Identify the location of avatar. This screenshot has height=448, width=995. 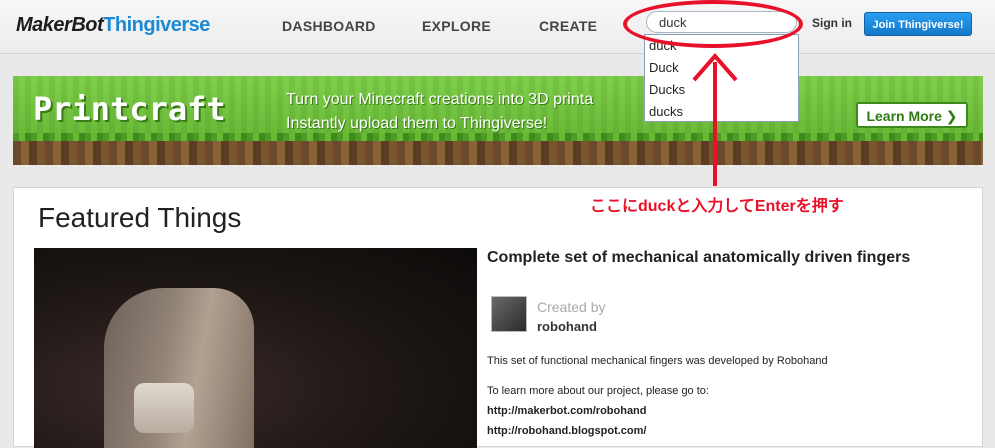
(509, 314).